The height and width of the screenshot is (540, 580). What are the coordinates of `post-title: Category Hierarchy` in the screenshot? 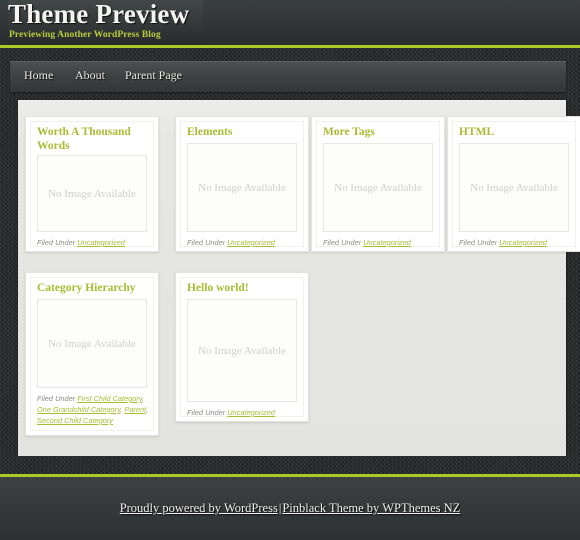 It's located at (93, 288).